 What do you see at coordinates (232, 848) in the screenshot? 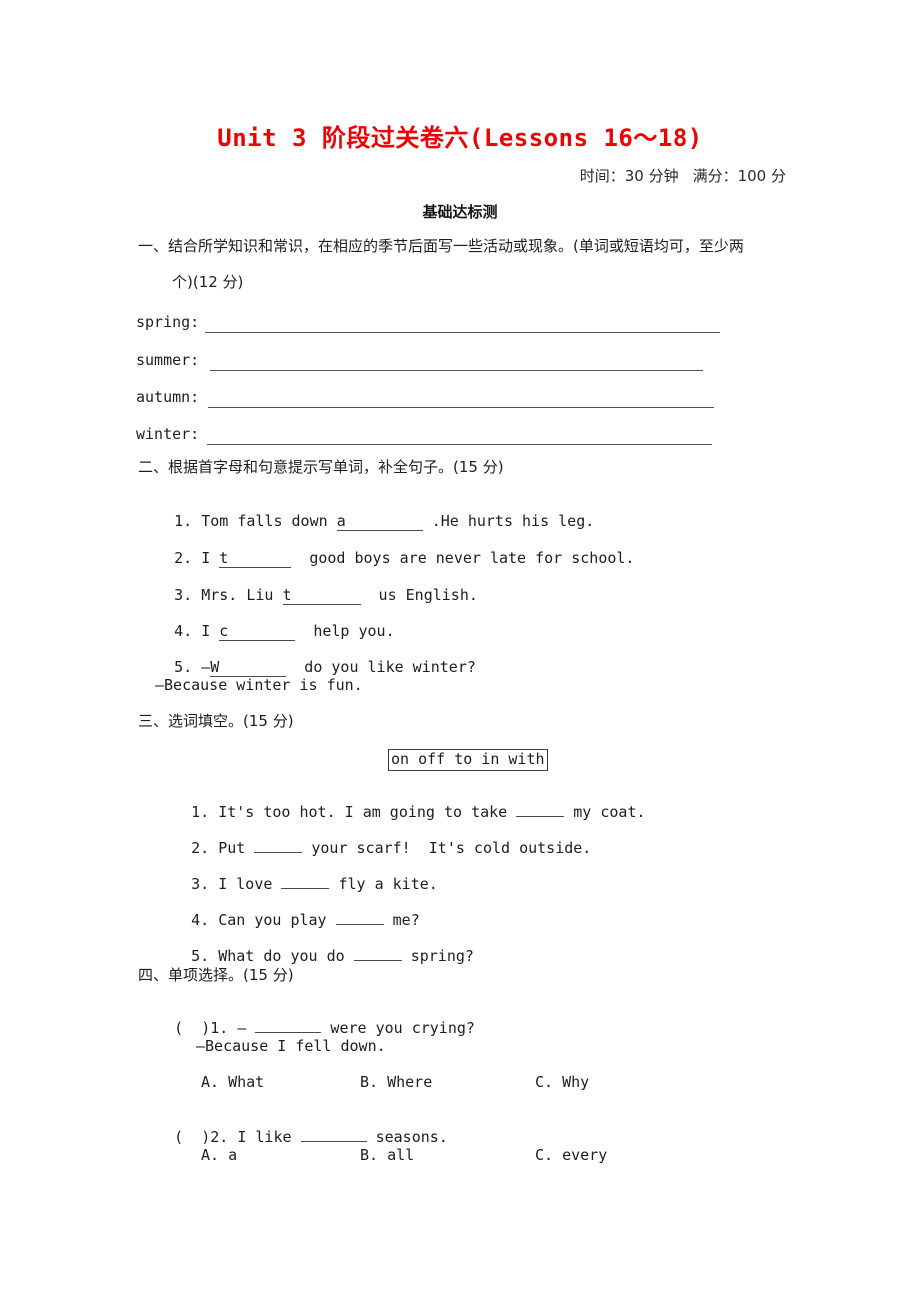
I see `item-text-before: Put` at bounding box center [232, 848].